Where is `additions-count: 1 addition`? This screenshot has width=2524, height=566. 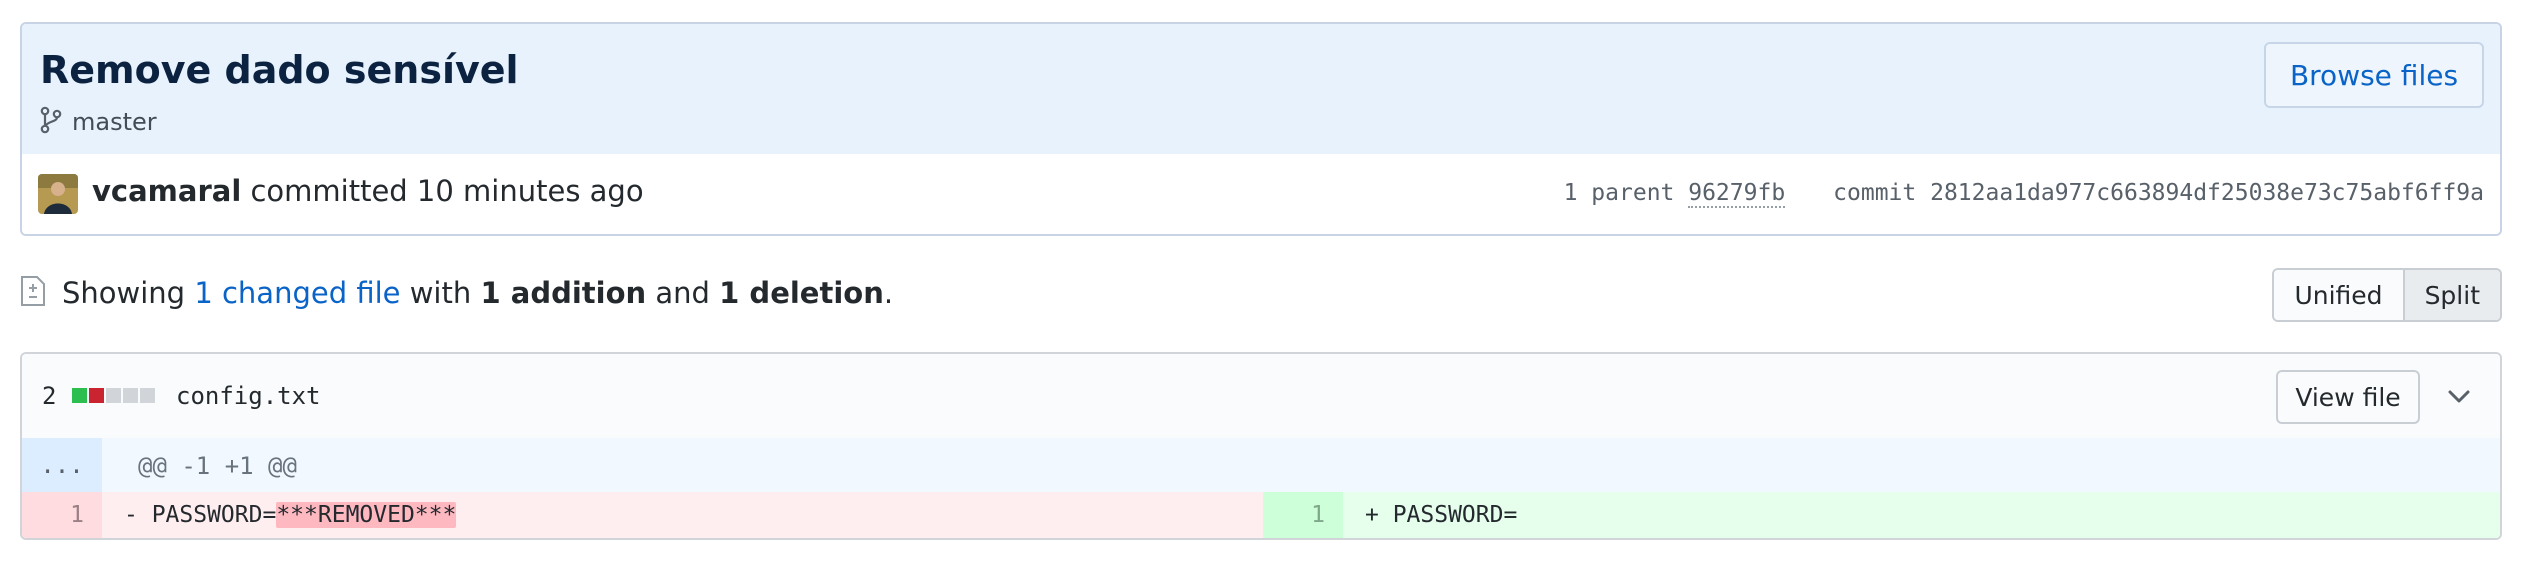
additions-count: 1 addition is located at coordinates (563, 293).